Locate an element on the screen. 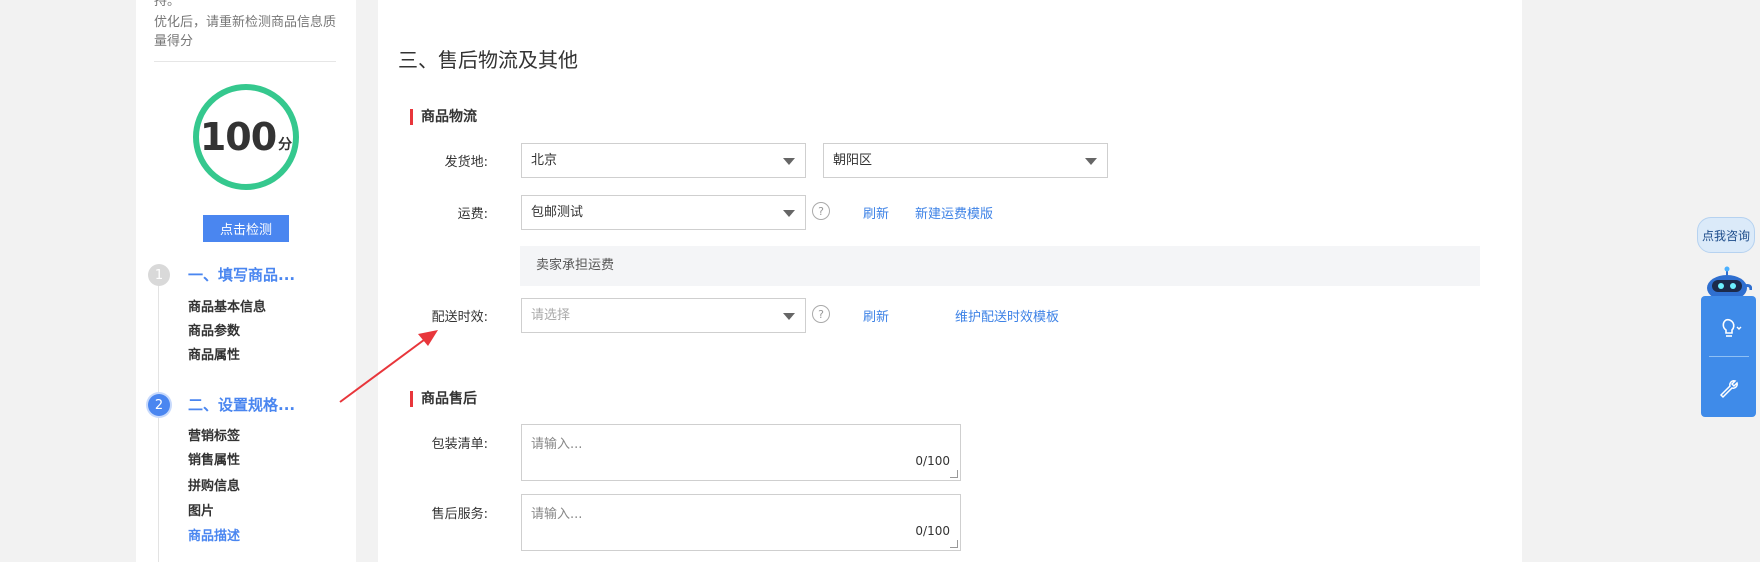 The width and height of the screenshot is (1760, 562). maintain-delivery-template-link: 维护配送时效模板 is located at coordinates (1007, 315).